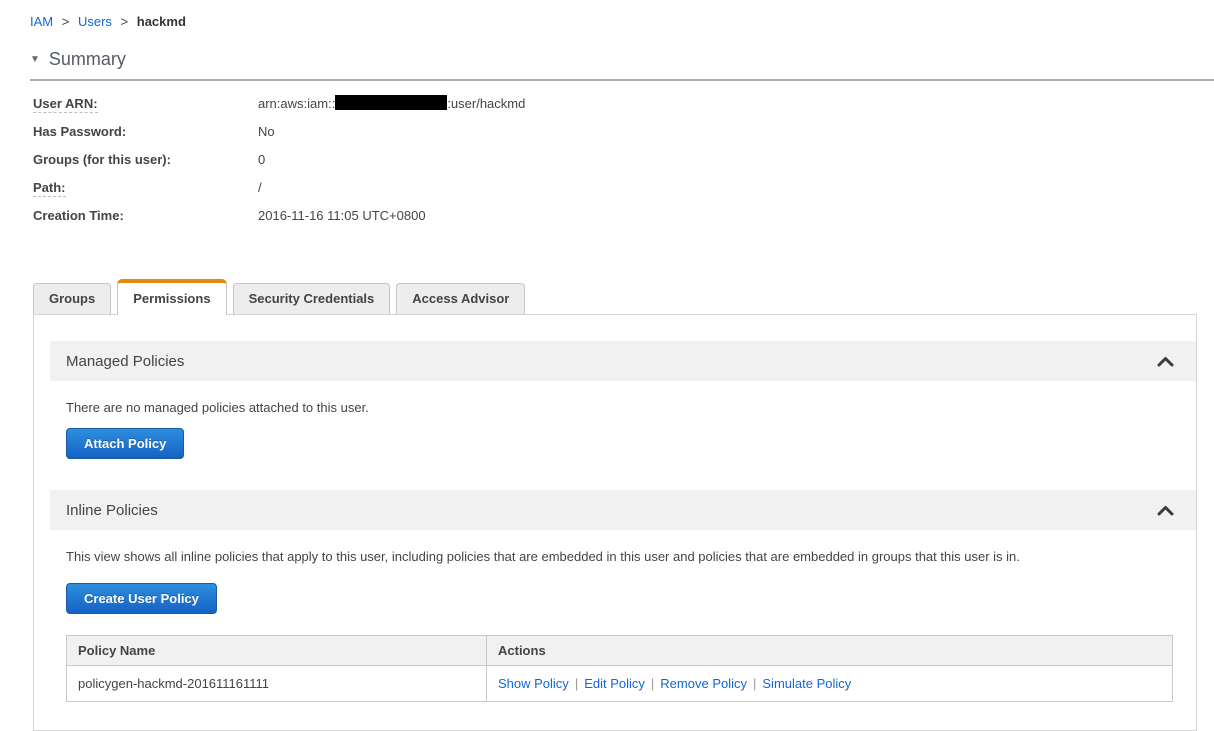 This screenshot has width=1214, height=731. I want to click on managed-policies-title: Managed Policies, so click(125, 361).